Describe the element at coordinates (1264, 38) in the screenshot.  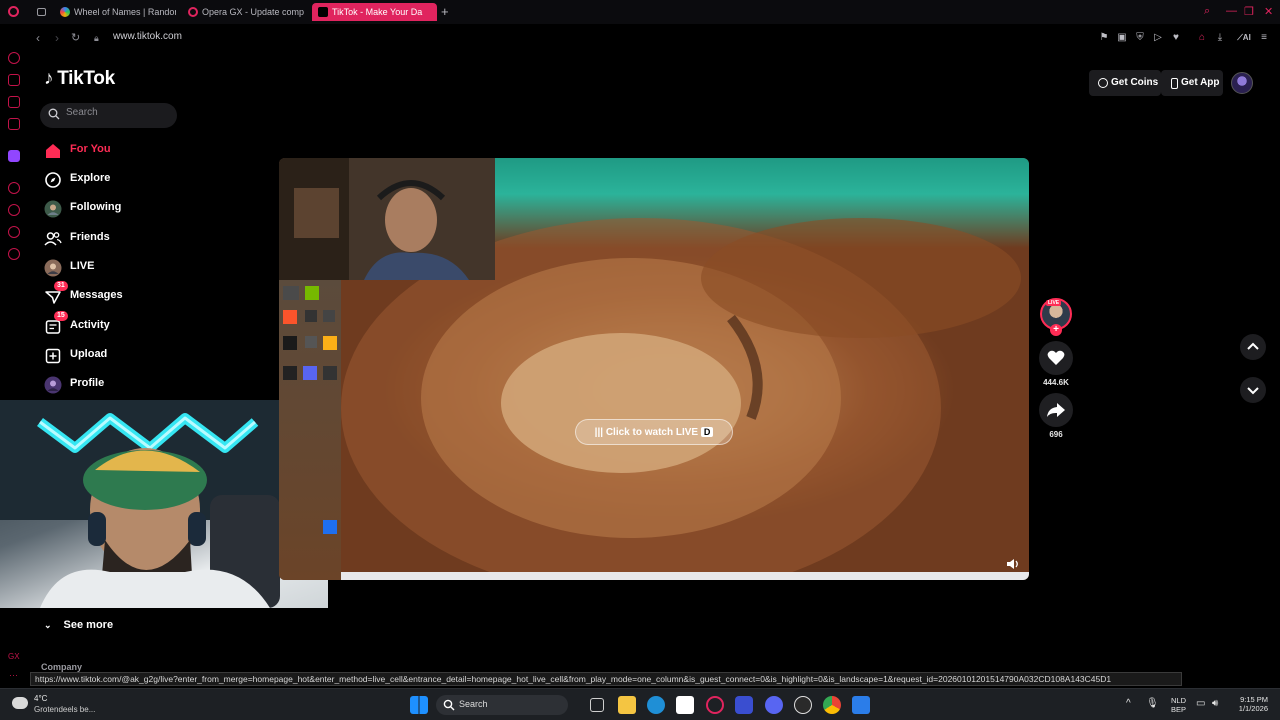
I see `menu-icon: ≡` at that location.